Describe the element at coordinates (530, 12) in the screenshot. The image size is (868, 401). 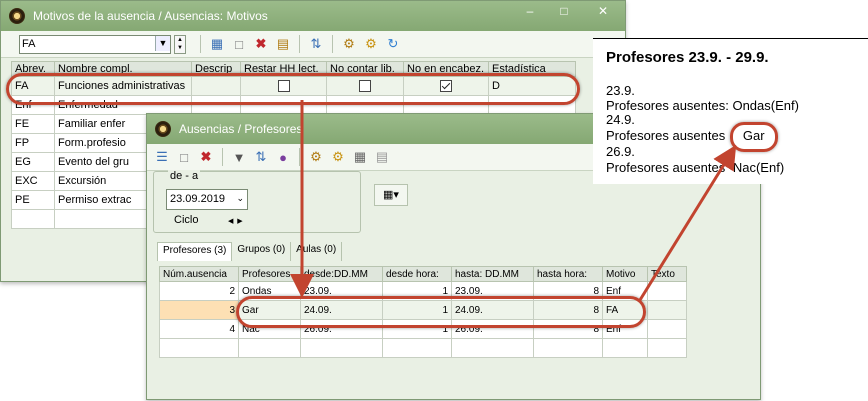
I see `minimize-icon: –` at that location.